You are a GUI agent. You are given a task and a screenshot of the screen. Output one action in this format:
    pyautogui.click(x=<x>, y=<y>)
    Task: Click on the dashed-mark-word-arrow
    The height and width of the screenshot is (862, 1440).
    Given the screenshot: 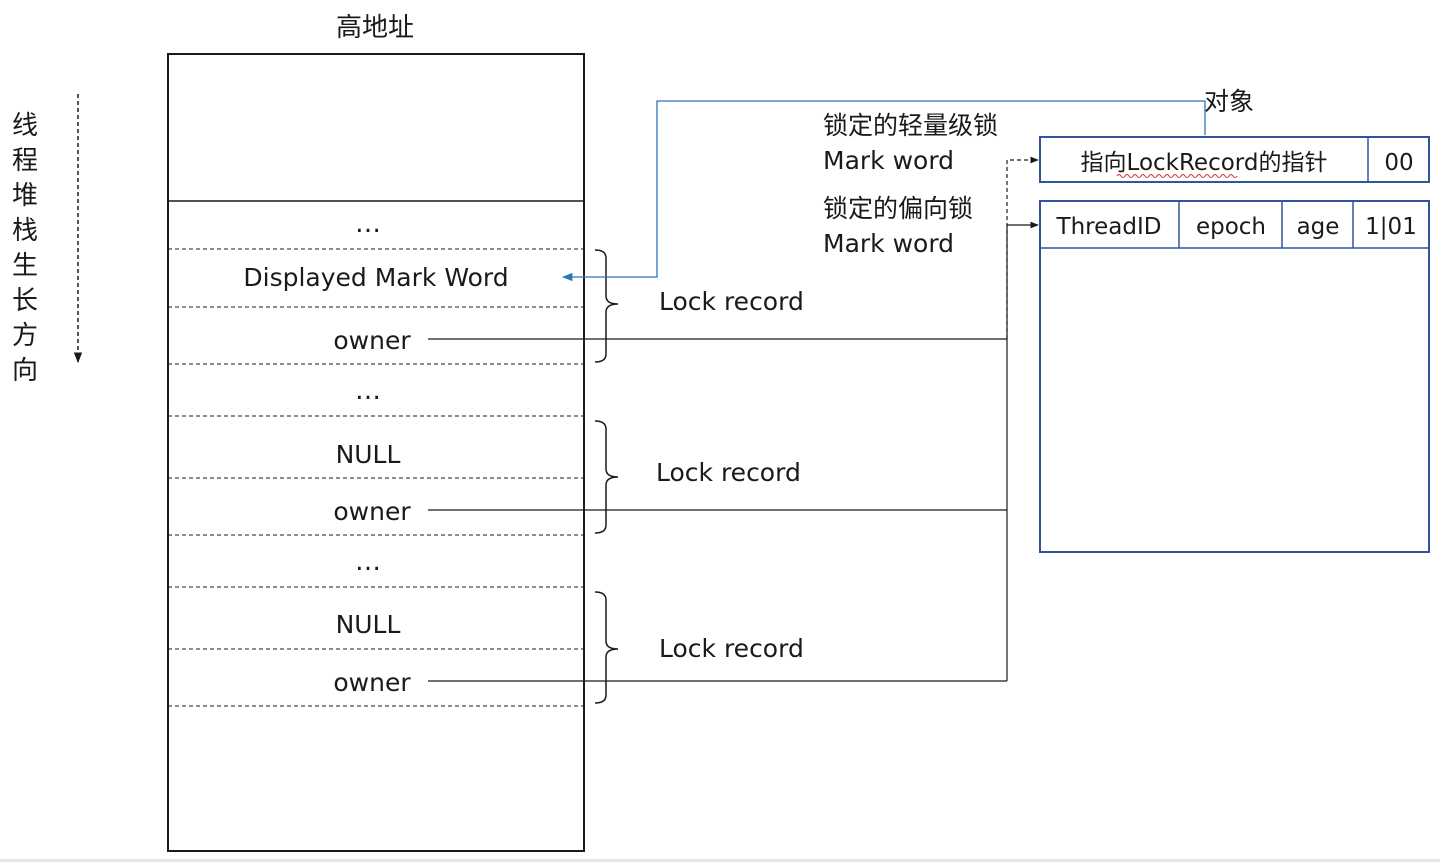 What is the action you would take?
    pyautogui.click(x=1022, y=247)
    